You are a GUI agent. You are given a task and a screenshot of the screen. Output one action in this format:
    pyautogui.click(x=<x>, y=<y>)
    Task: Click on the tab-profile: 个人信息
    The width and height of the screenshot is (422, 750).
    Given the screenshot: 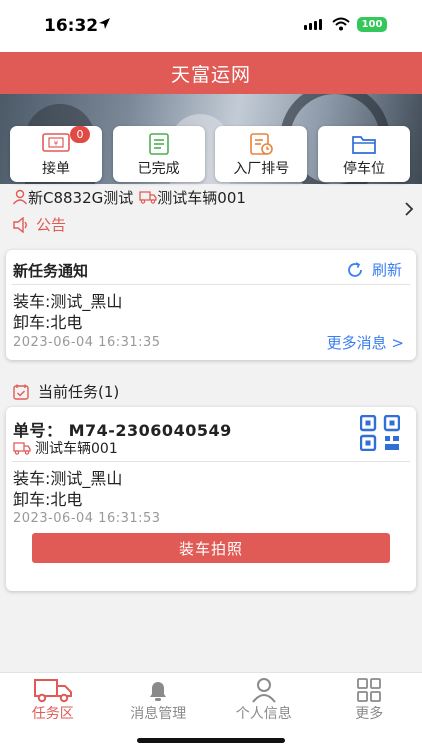 What is the action you would take?
    pyautogui.click(x=264, y=699)
    